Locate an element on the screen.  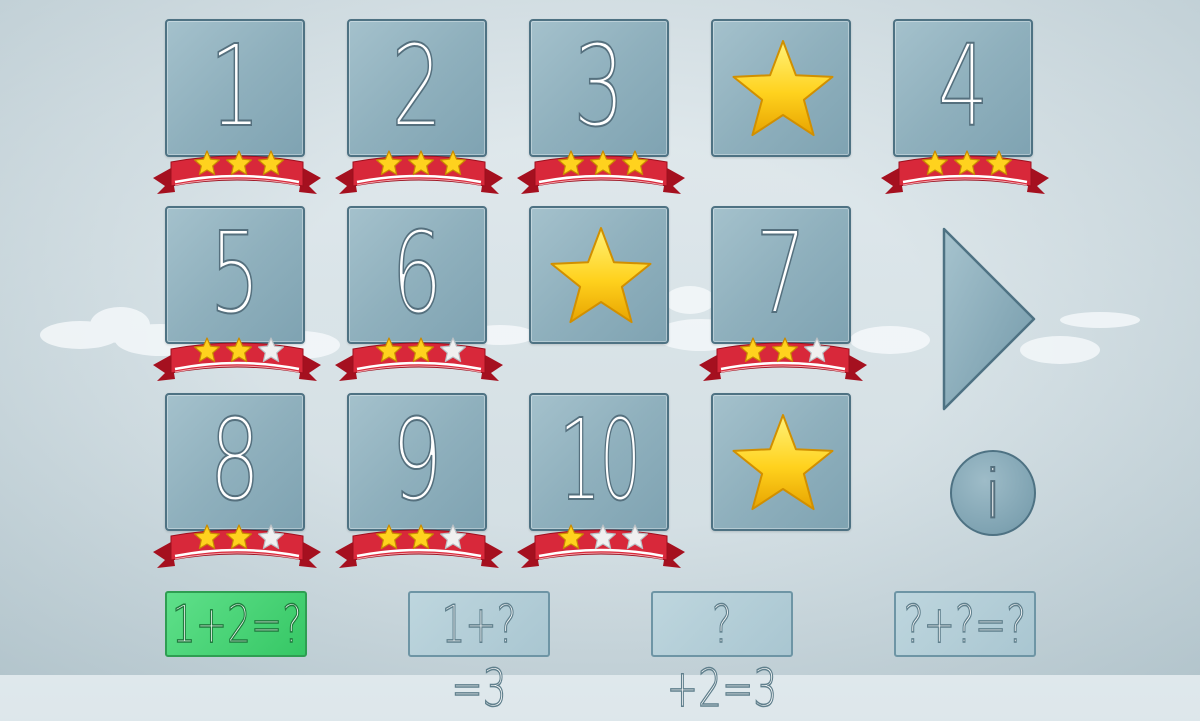
mode-button-1: 1+2=? is located at coordinates (236, 624).